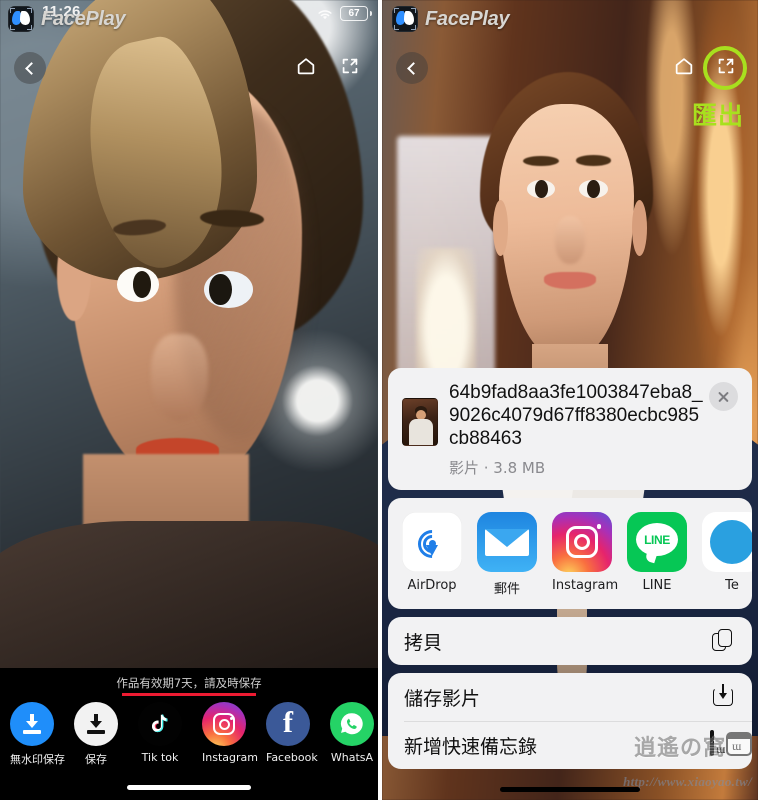 This screenshot has height=800, width=758. What do you see at coordinates (471, 746) in the screenshot?
I see `action-label: 新增快速備忘錄` at bounding box center [471, 746].